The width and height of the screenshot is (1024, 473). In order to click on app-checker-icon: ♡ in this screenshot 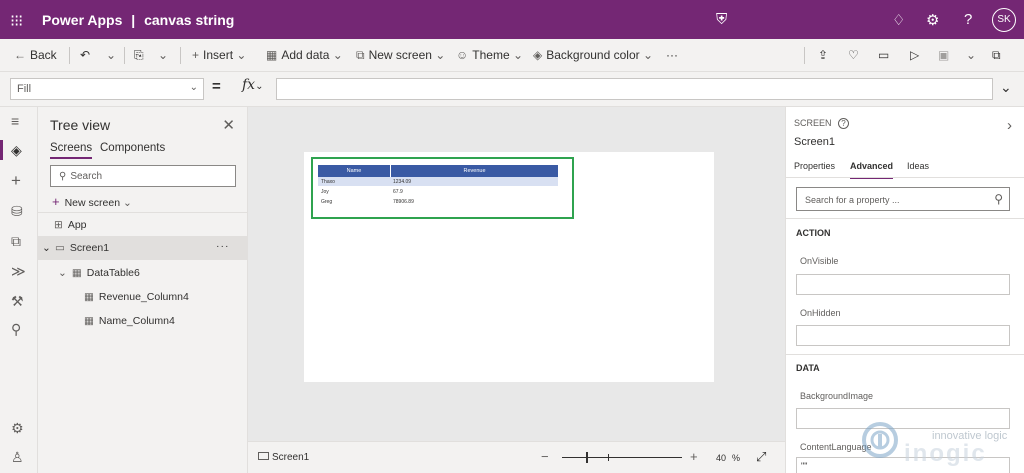, I will do `click(853, 55)`.